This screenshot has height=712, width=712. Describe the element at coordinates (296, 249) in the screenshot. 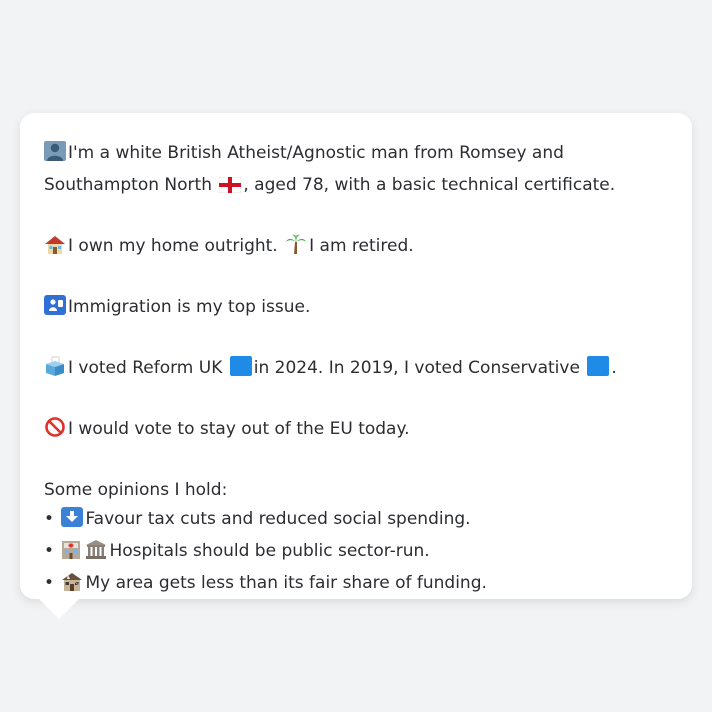

I see `palm-tree-icon` at that location.